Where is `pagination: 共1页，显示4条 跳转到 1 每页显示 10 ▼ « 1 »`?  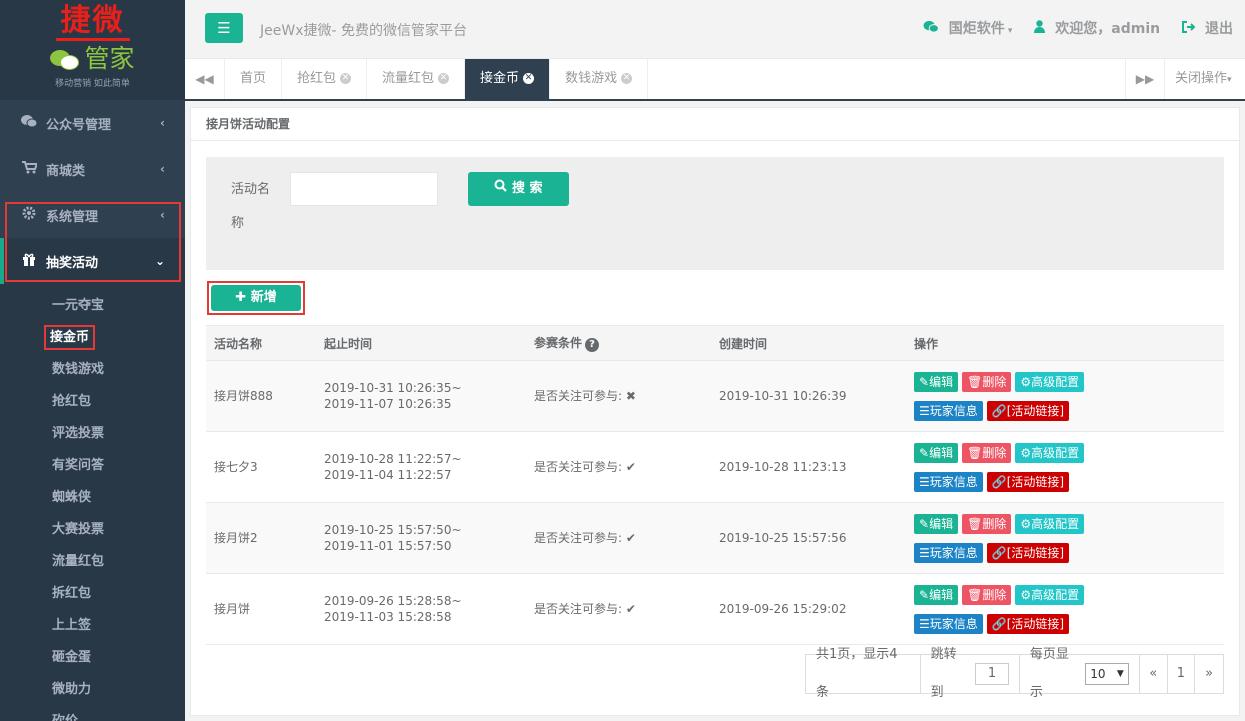 pagination: 共1页，显示4条 跳转到 1 每页显示 10 ▼ « 1 » is located at coordinates (1014, 673).